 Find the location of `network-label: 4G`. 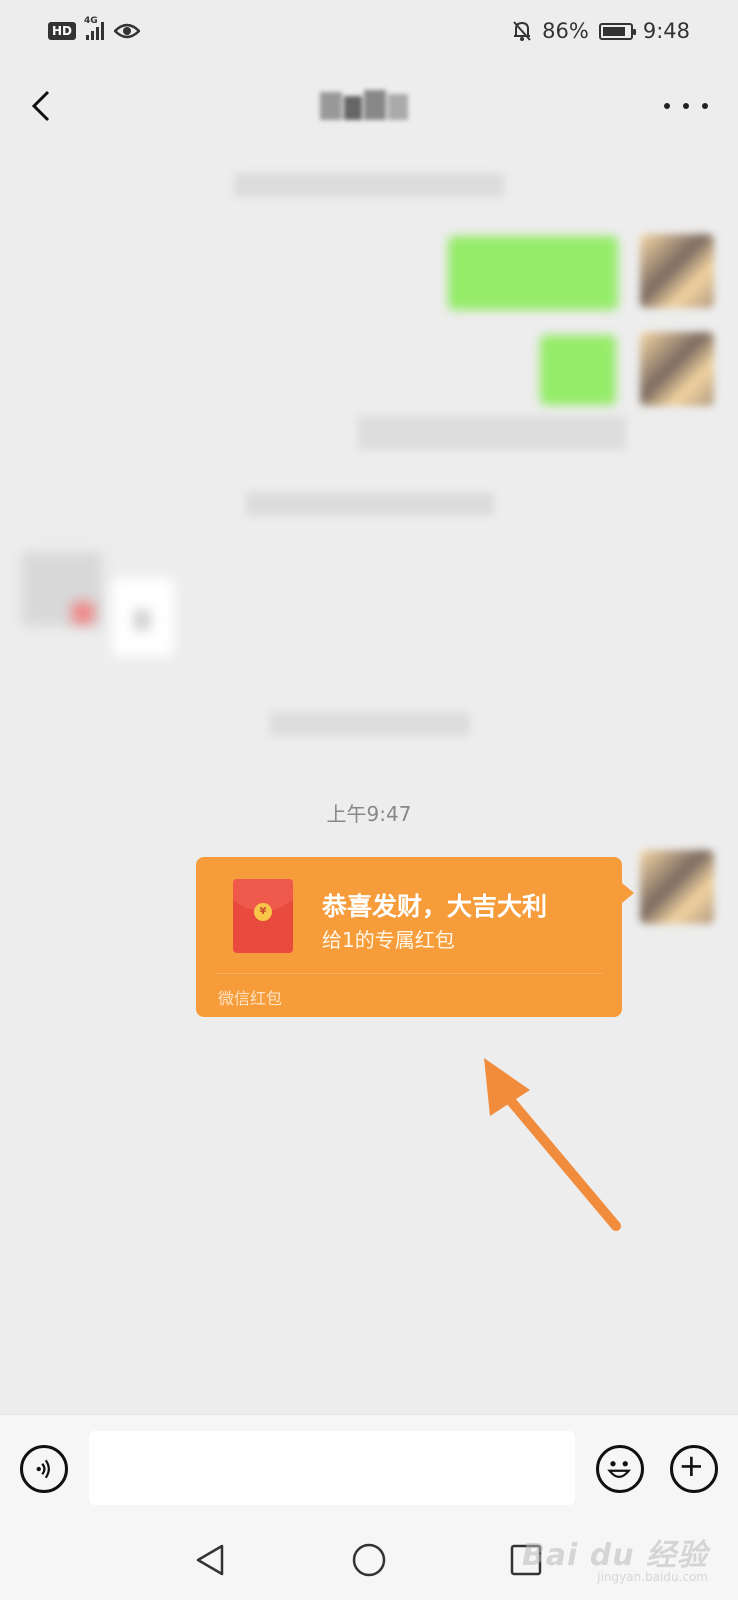

network-label: 4G is located at coordinates (91, 21).